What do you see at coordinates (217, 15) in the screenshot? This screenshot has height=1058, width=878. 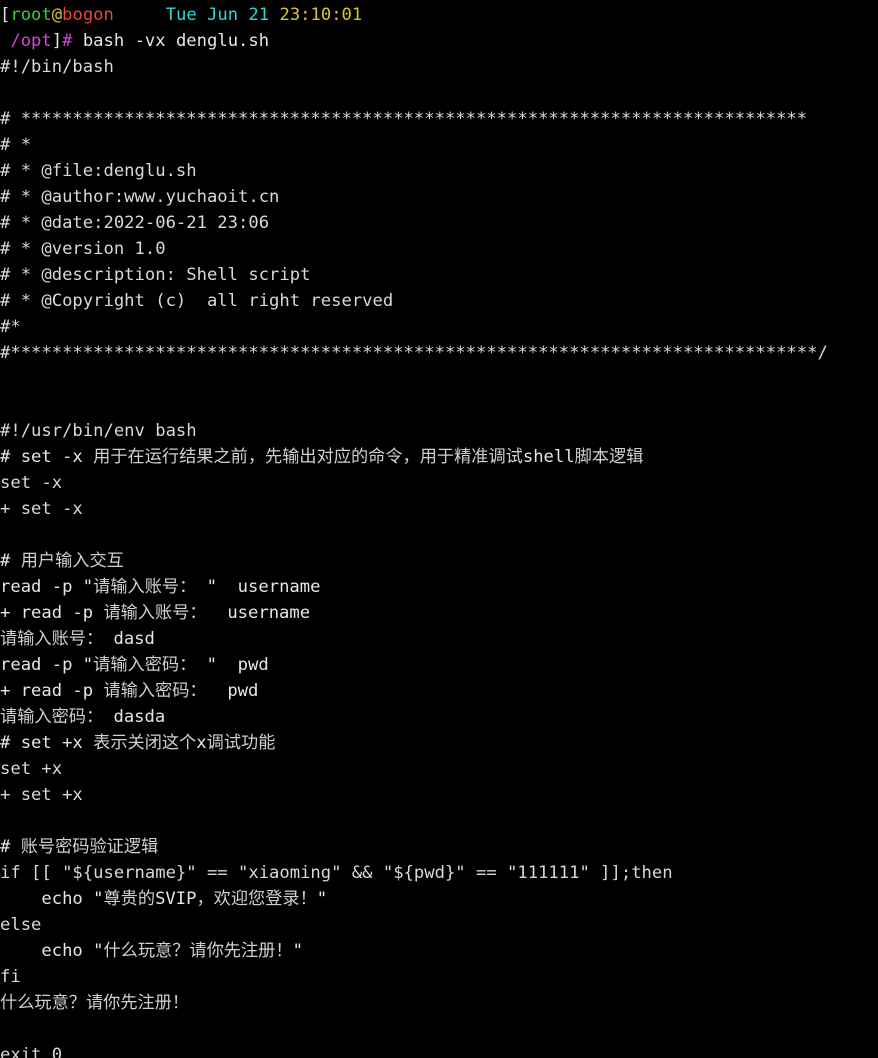 I see `prompt-date: Tue Jun 21` at bounding box center [217, 15].